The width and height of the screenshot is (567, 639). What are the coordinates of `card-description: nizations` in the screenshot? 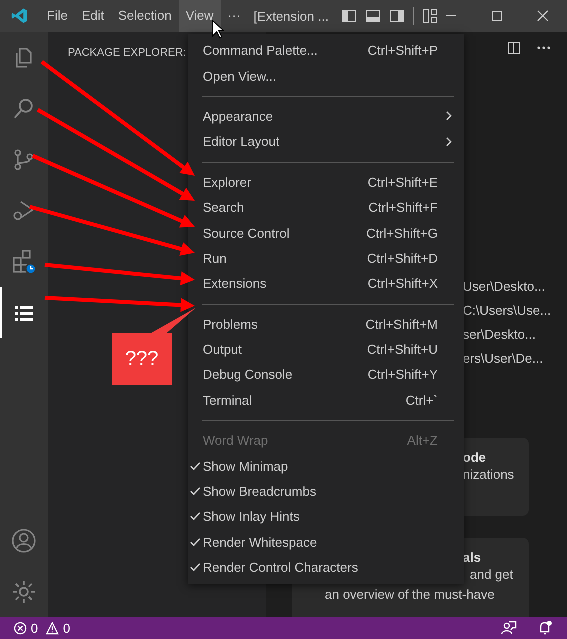 It's located at (489, 475).